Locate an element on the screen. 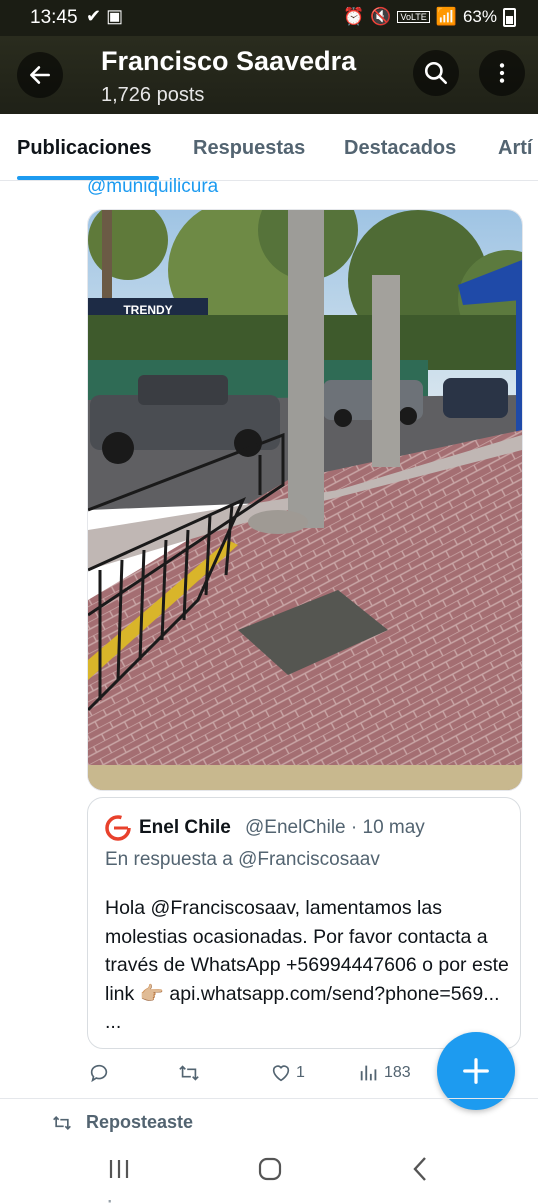  post-divider is located at coordinates (269, 1098).